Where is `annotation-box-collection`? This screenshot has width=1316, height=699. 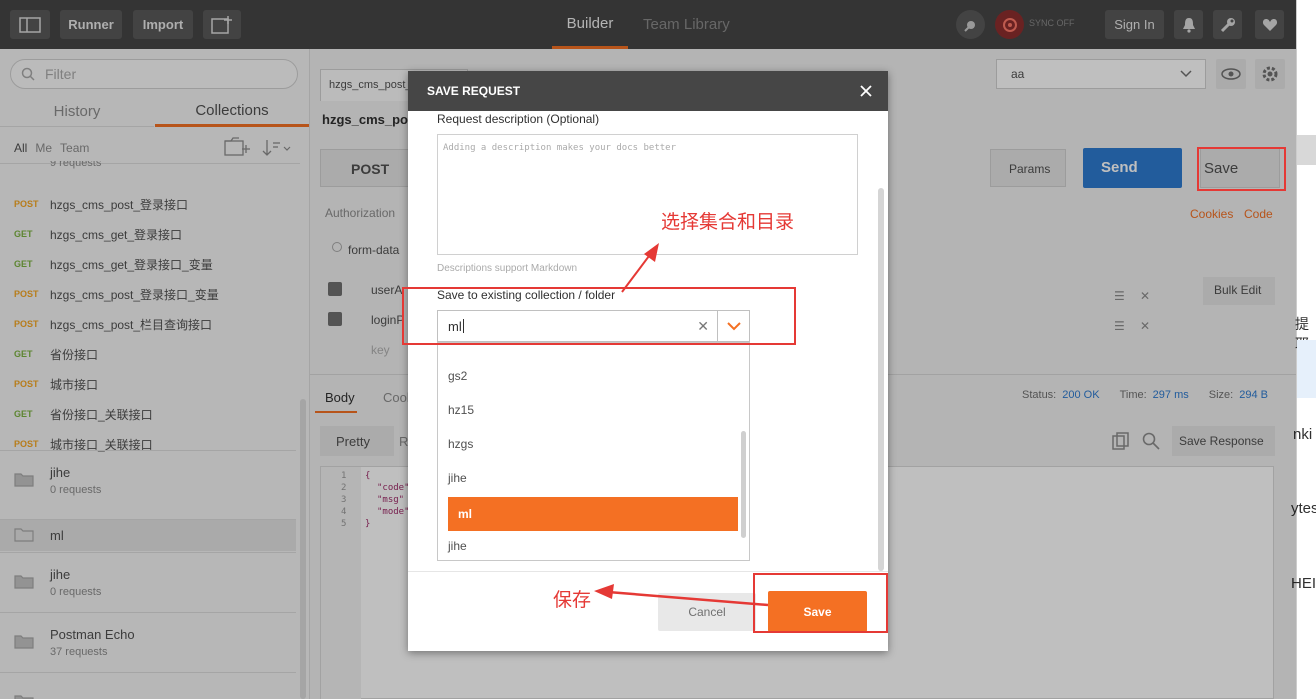 annotation-box-collection is located at coordinates (599, 316).